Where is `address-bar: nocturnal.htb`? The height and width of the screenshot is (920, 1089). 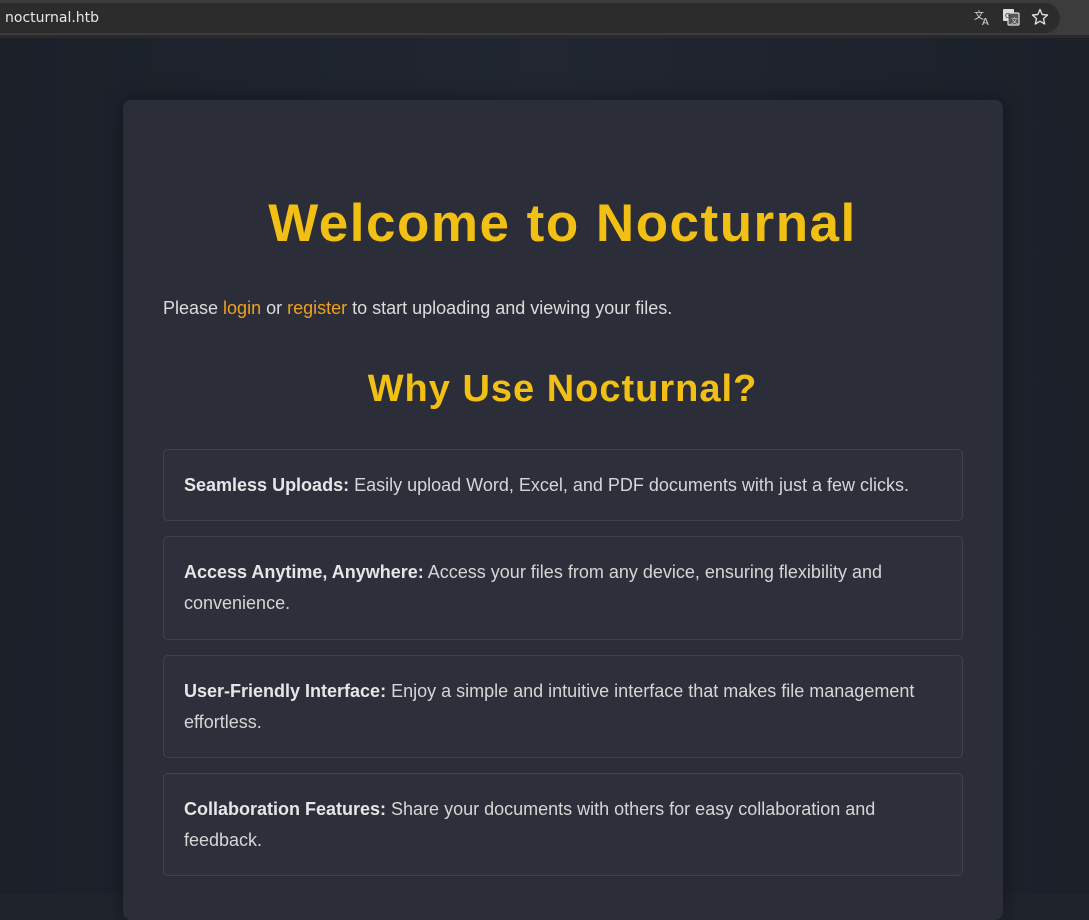
address-bar: nocturnal.htb is located at coordinates (530, 18).